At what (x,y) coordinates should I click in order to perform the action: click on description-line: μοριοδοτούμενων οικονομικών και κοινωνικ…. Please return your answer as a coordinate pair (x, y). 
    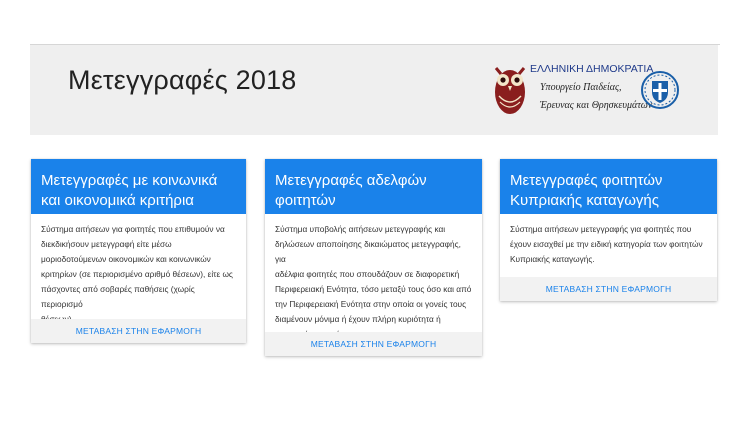
    Looking at the image, I should click on (126, 259).